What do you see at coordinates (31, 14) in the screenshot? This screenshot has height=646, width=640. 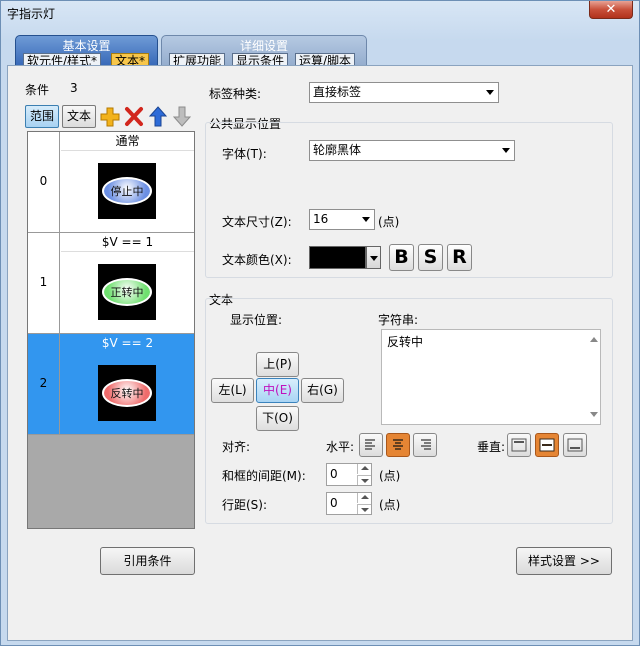 I see `window-title: 字指示灯` at bounding box center [31, 14].